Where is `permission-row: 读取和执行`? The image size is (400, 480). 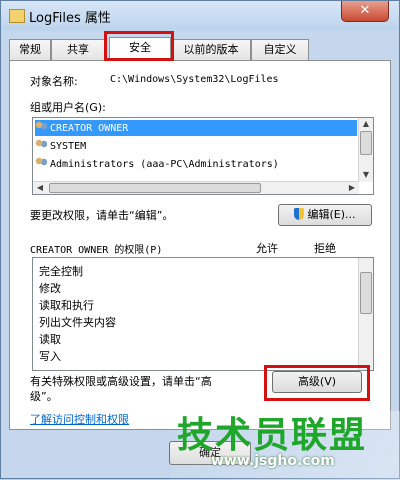
permission-row: 读取和执行 is located at coordinates (66, 305).